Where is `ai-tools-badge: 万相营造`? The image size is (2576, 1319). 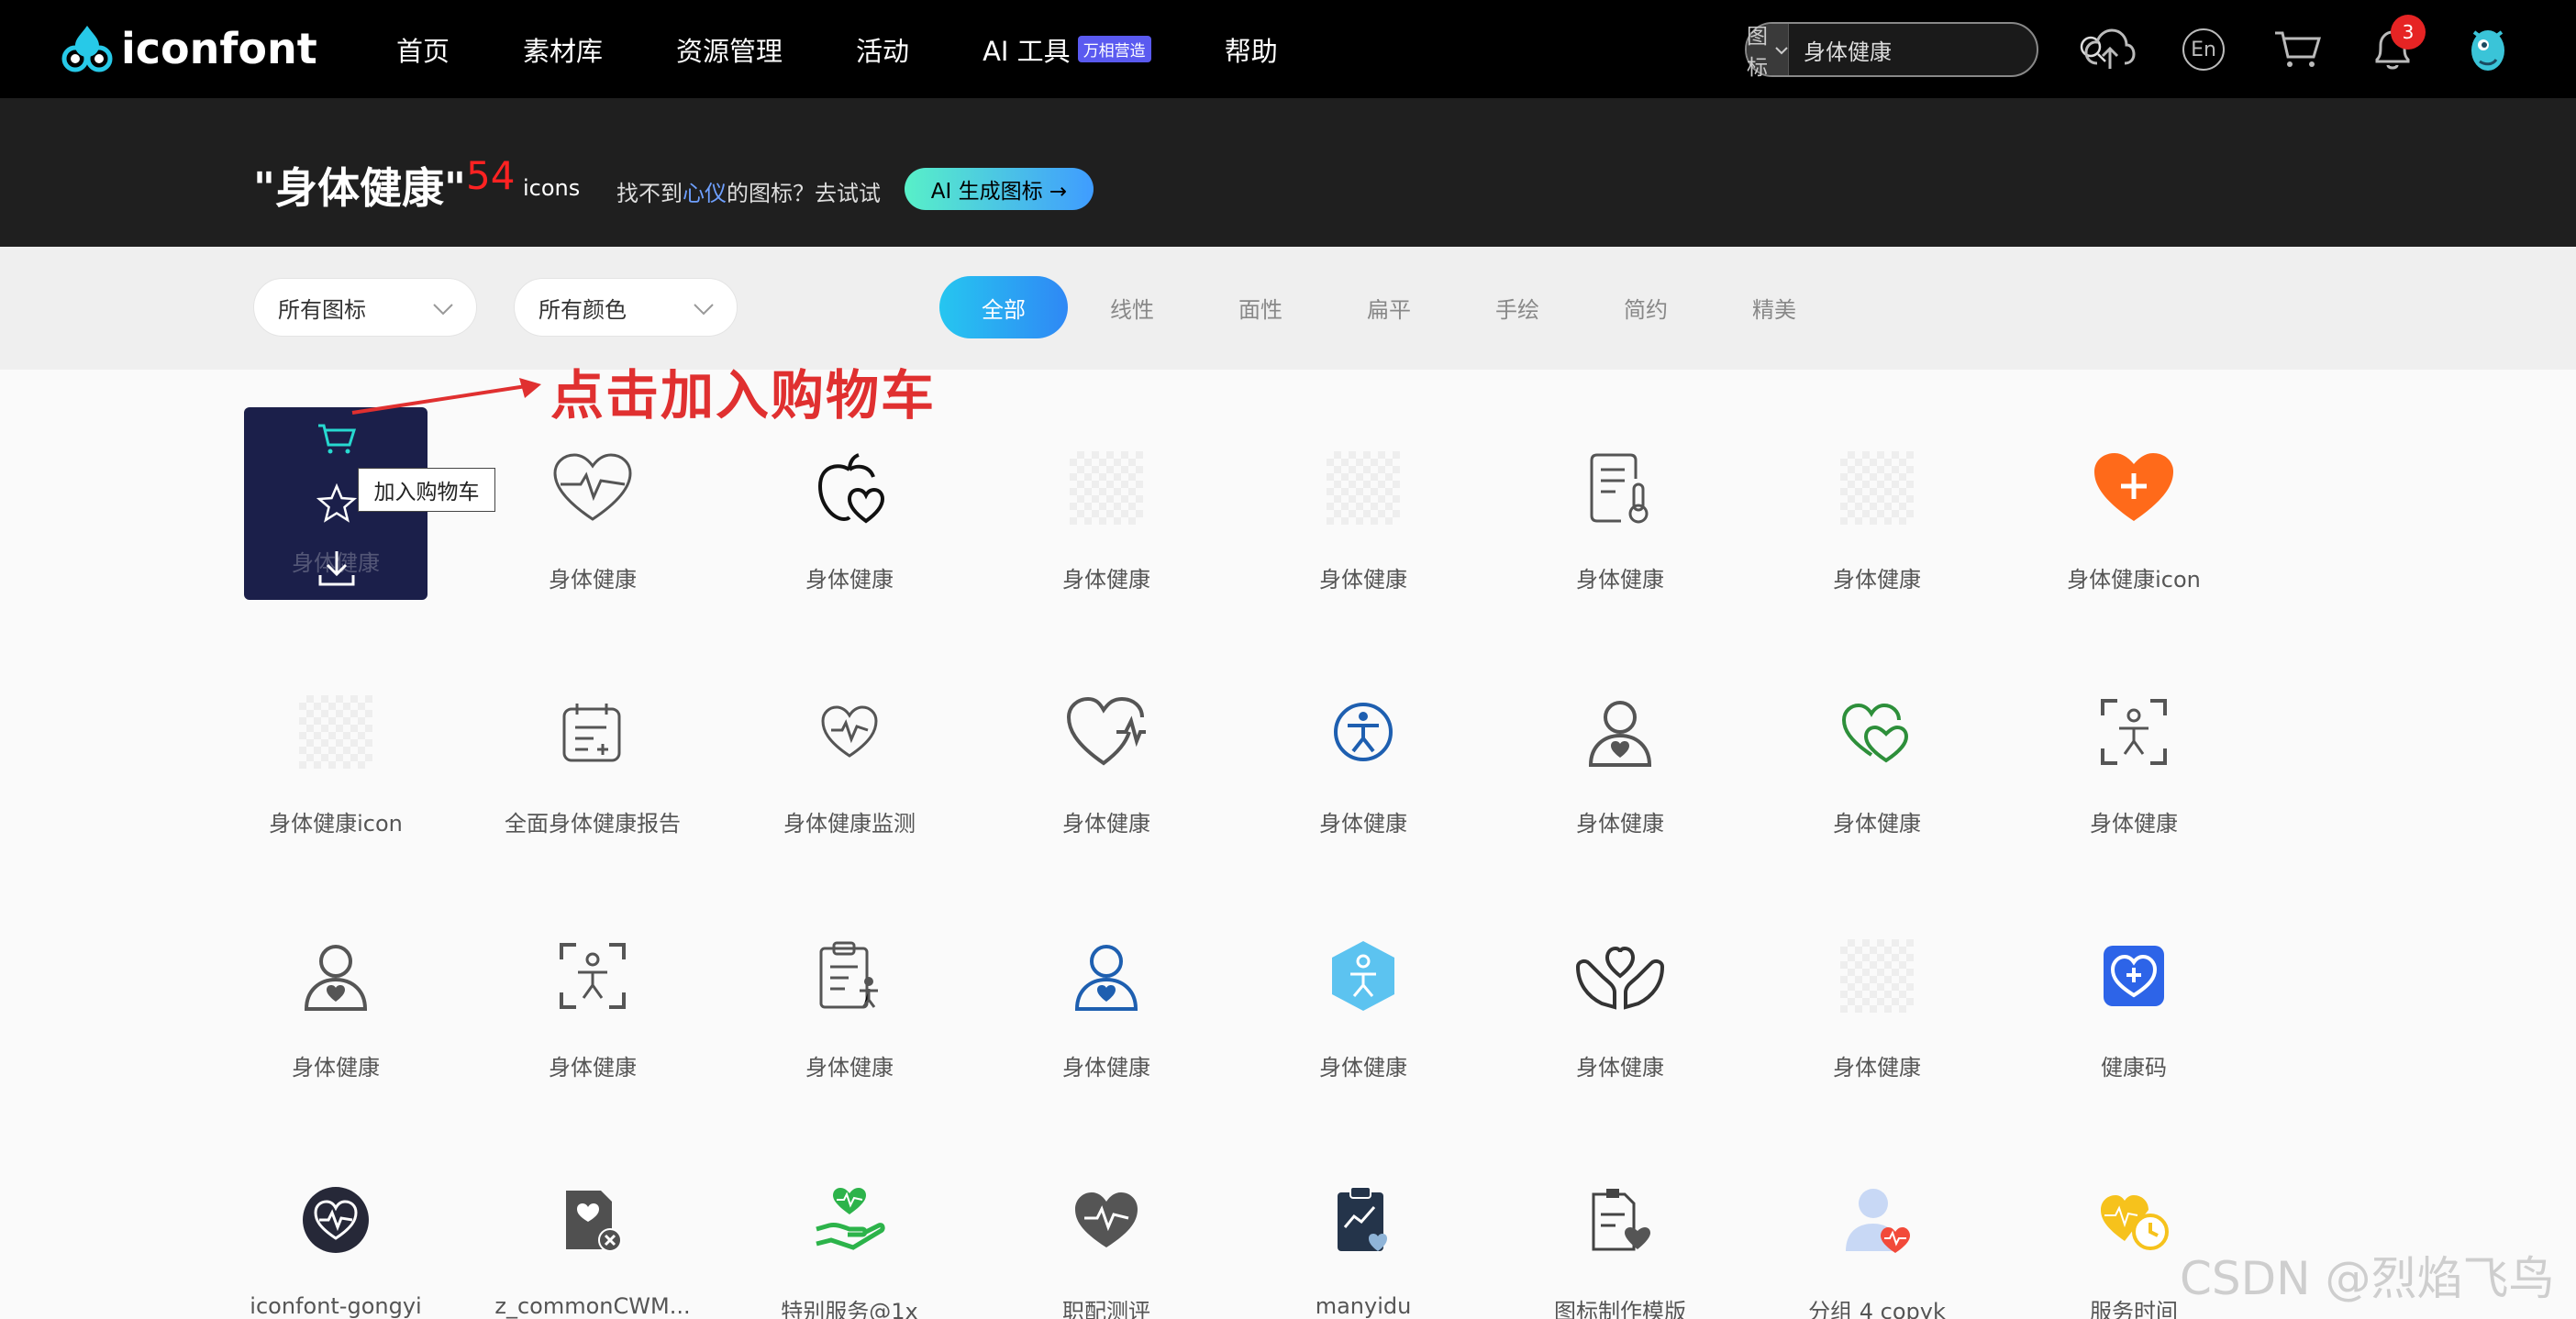 ai-tools-badge: 万相营造 is located at coordinates (1114, 49).